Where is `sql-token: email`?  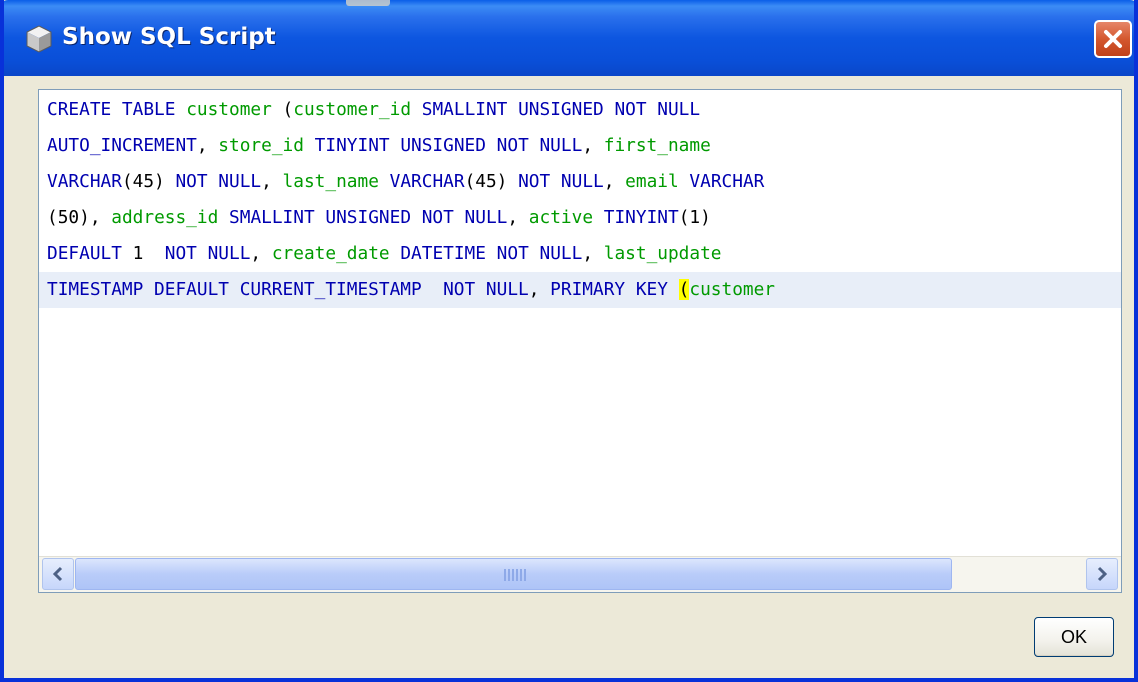 sql-token: email is located at coordinates (652, 181).